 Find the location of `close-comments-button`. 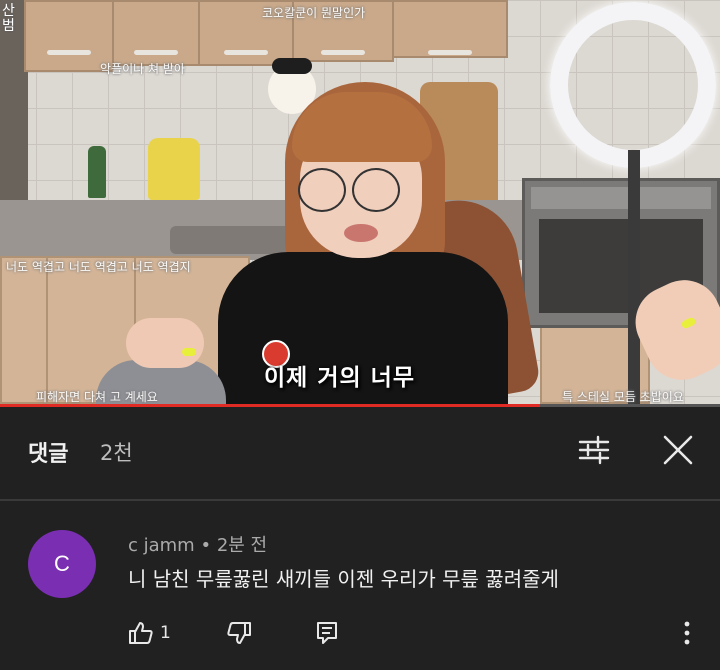

close-comments-button is located at coordinates (678, 450).